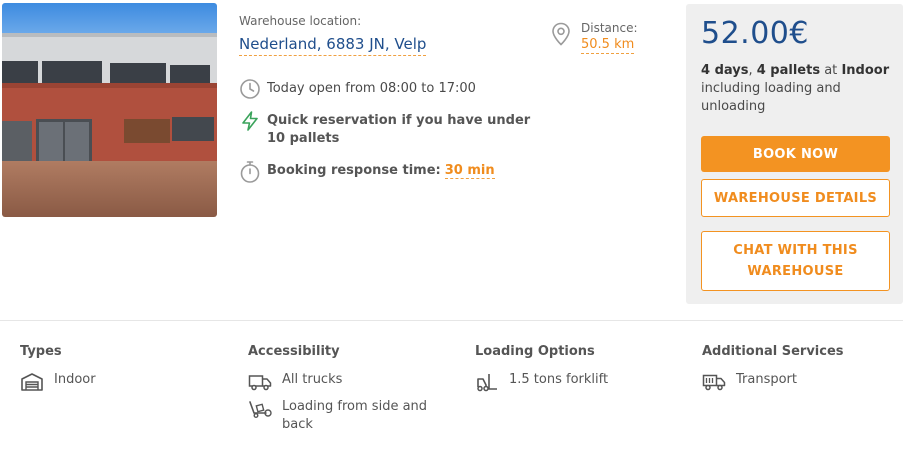  Describe the element at coordinates (312, 379) in the screenshot. I see `accessibility-item-trucks: All trucks` at that location.